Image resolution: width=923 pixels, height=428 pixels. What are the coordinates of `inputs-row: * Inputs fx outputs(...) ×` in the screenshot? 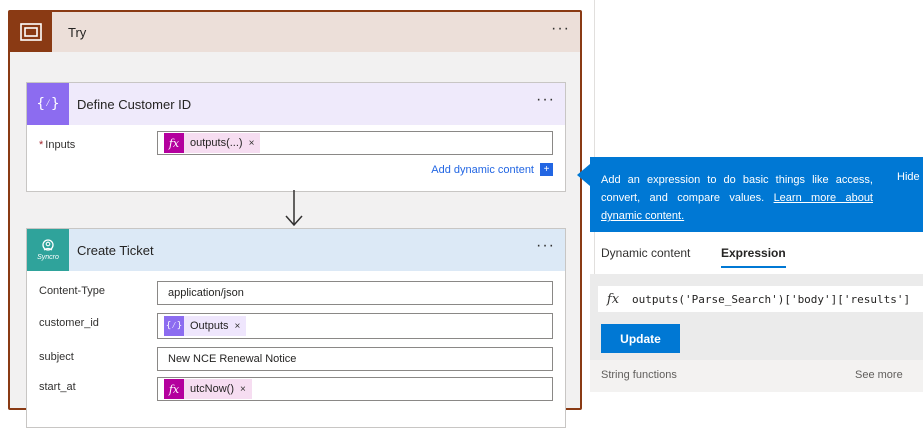 It's located at (296, 145).